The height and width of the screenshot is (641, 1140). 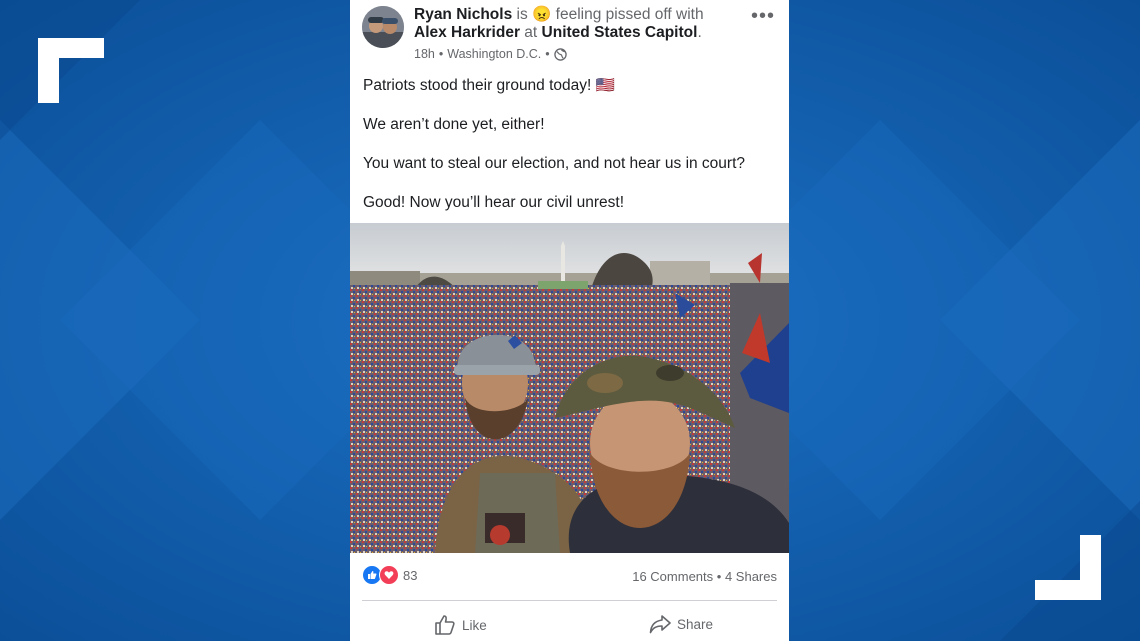 I want to click on post-line: Patriots stood their ground today! 🇺🇸, so click(x=489, y=85).